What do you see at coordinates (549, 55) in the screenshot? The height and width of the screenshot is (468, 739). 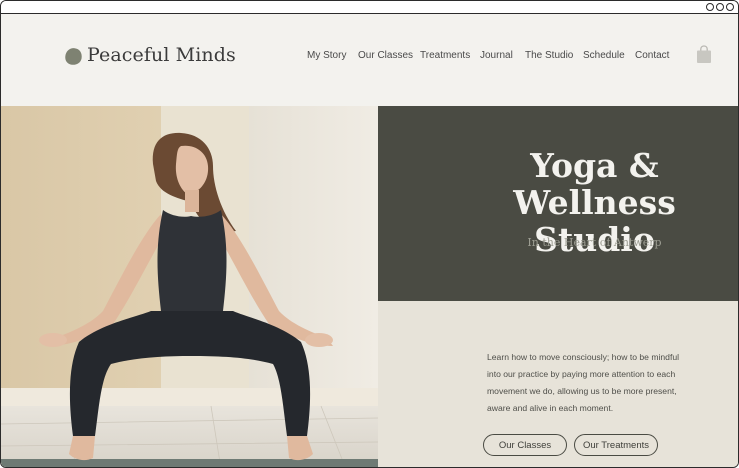 I see `nav-item-the-studio: The Studio` at bounding box center [549, 55].